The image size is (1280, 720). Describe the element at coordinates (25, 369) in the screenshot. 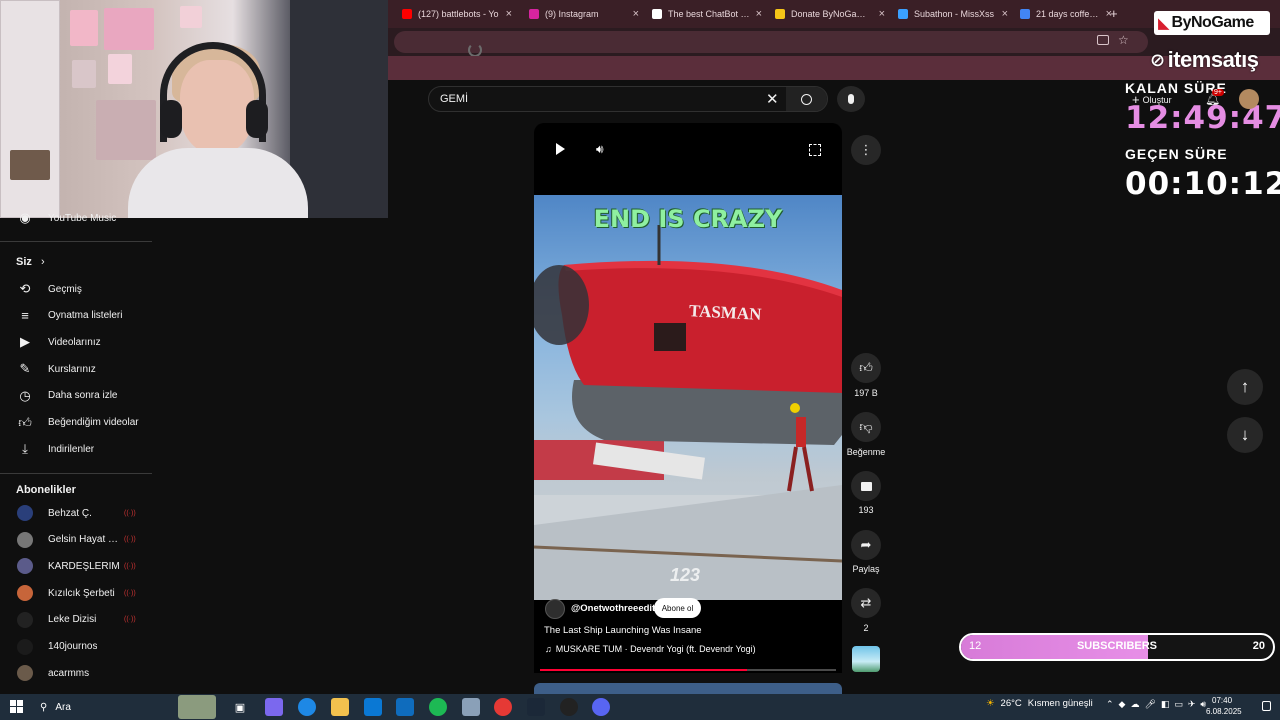

I see `courses-icon: ✎` at that location.